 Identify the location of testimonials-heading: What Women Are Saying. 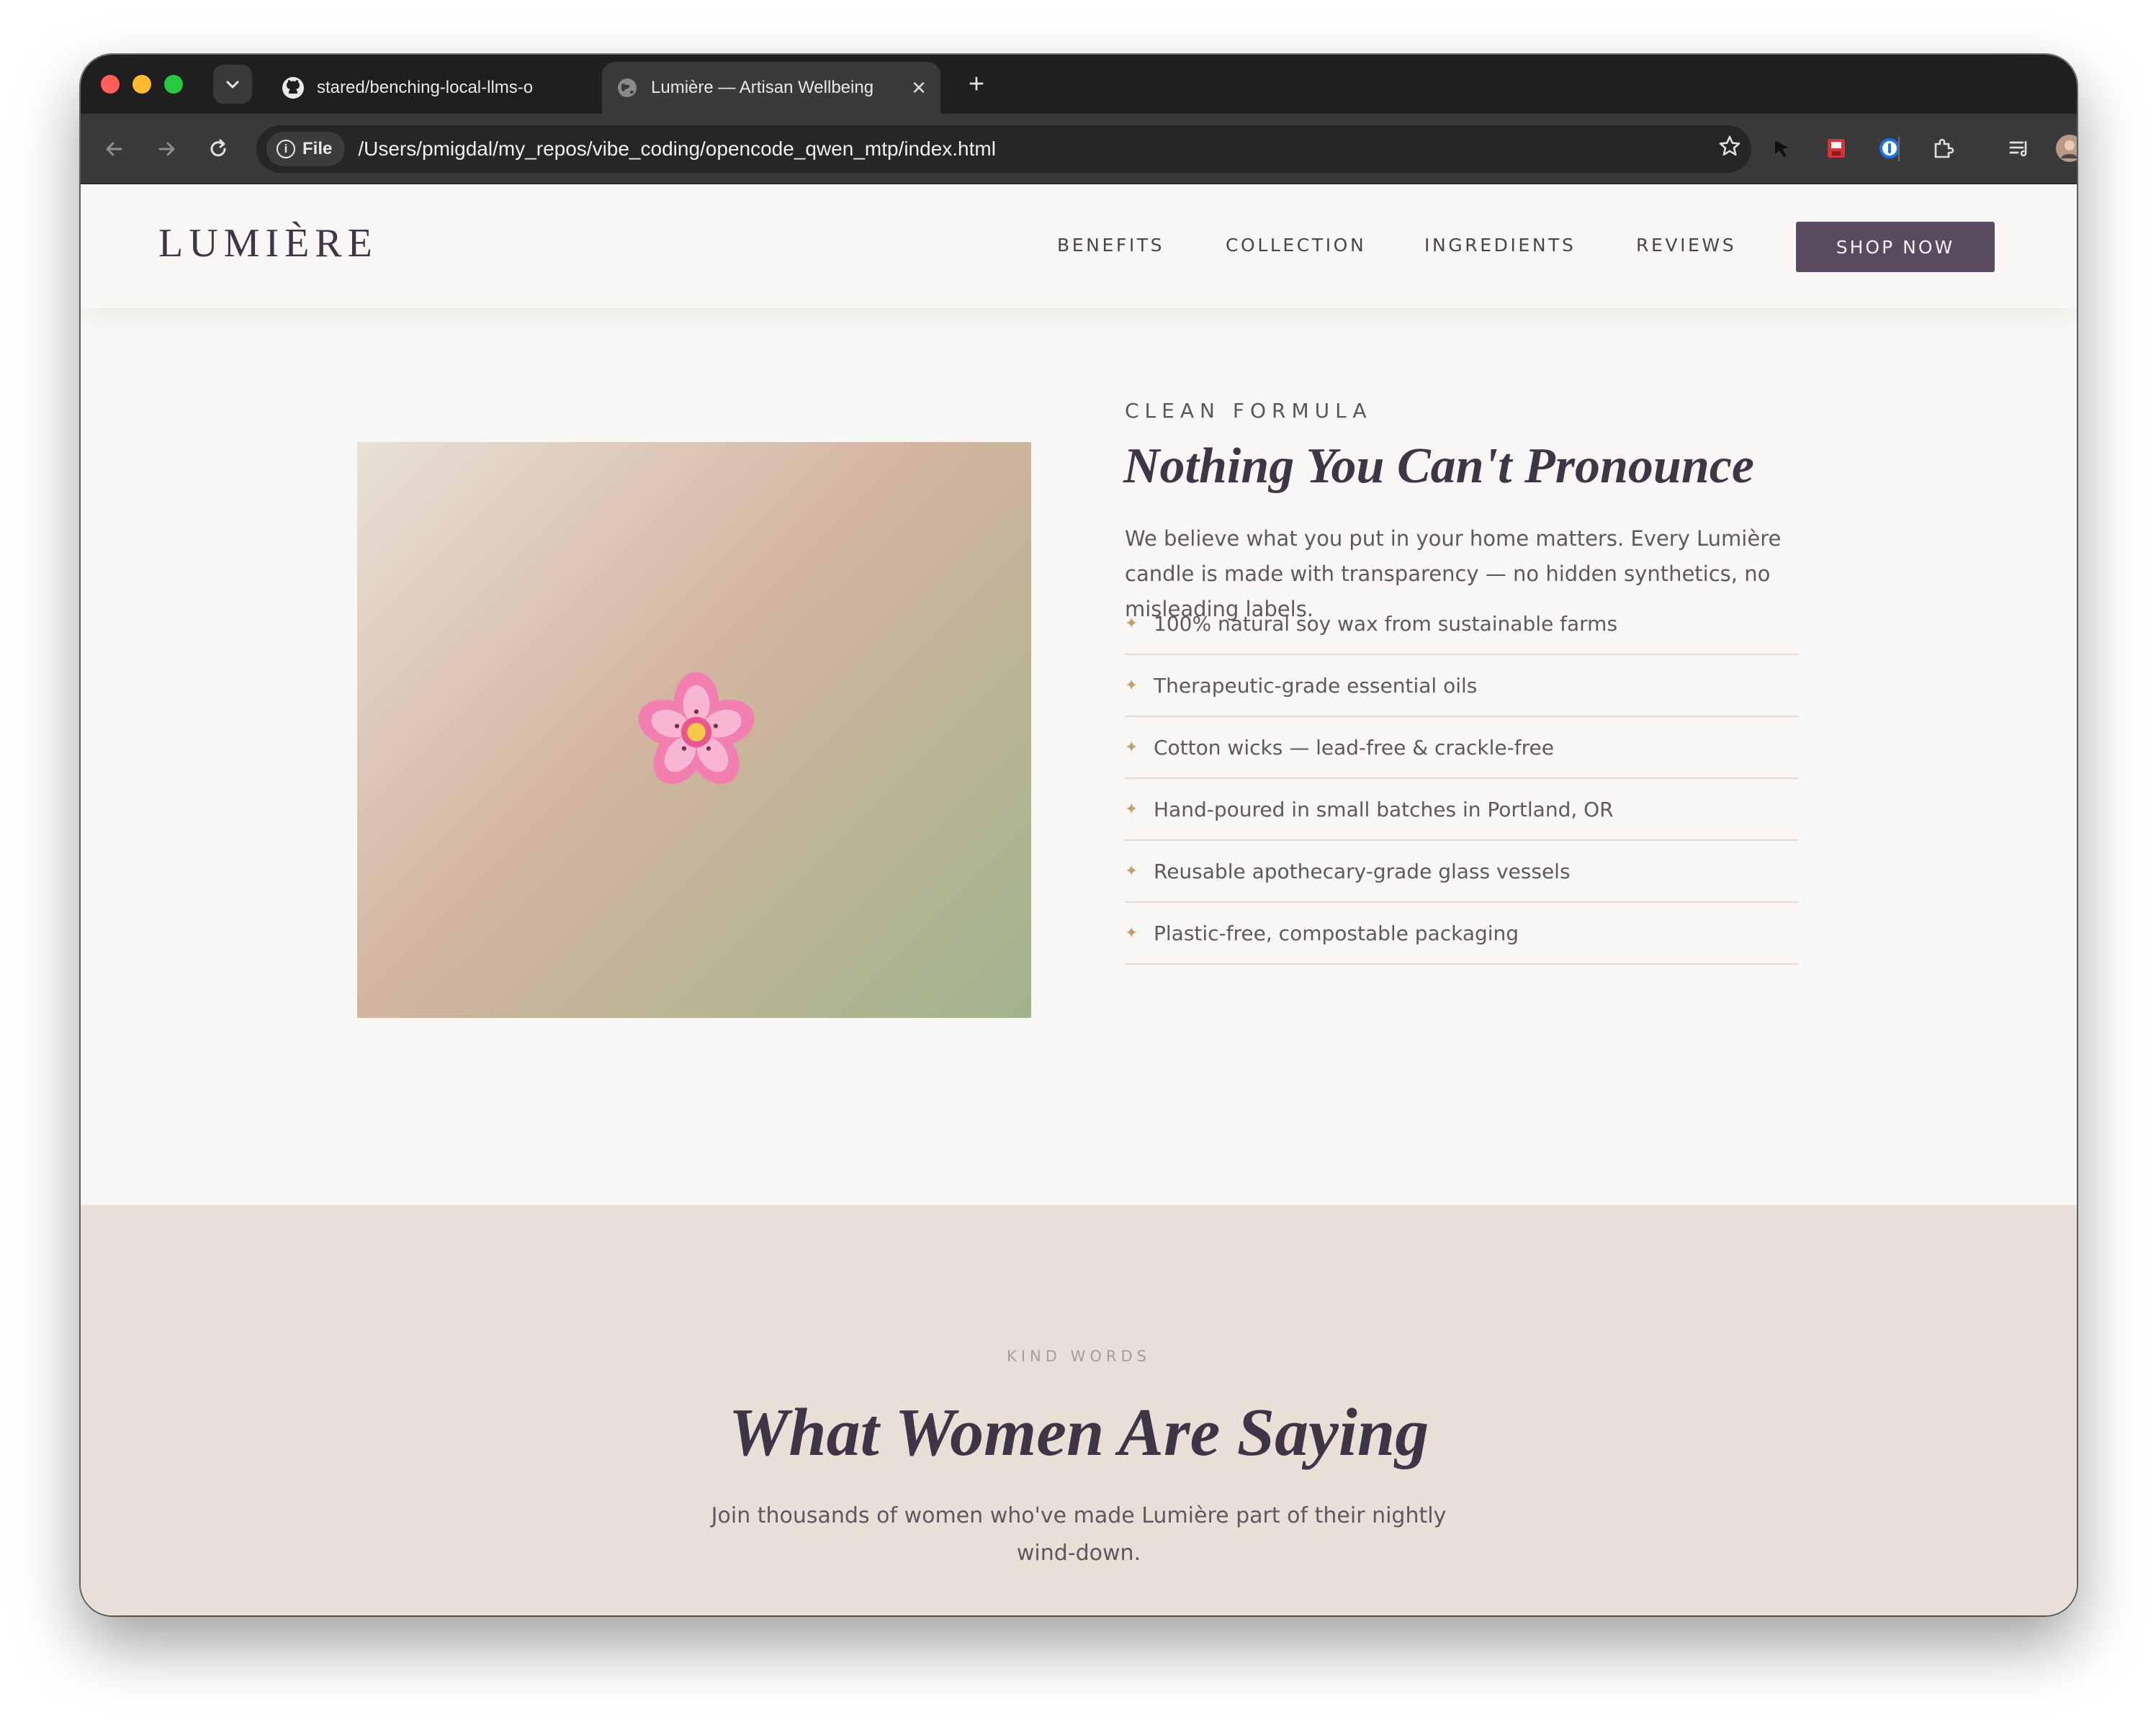
(1078, 1432).